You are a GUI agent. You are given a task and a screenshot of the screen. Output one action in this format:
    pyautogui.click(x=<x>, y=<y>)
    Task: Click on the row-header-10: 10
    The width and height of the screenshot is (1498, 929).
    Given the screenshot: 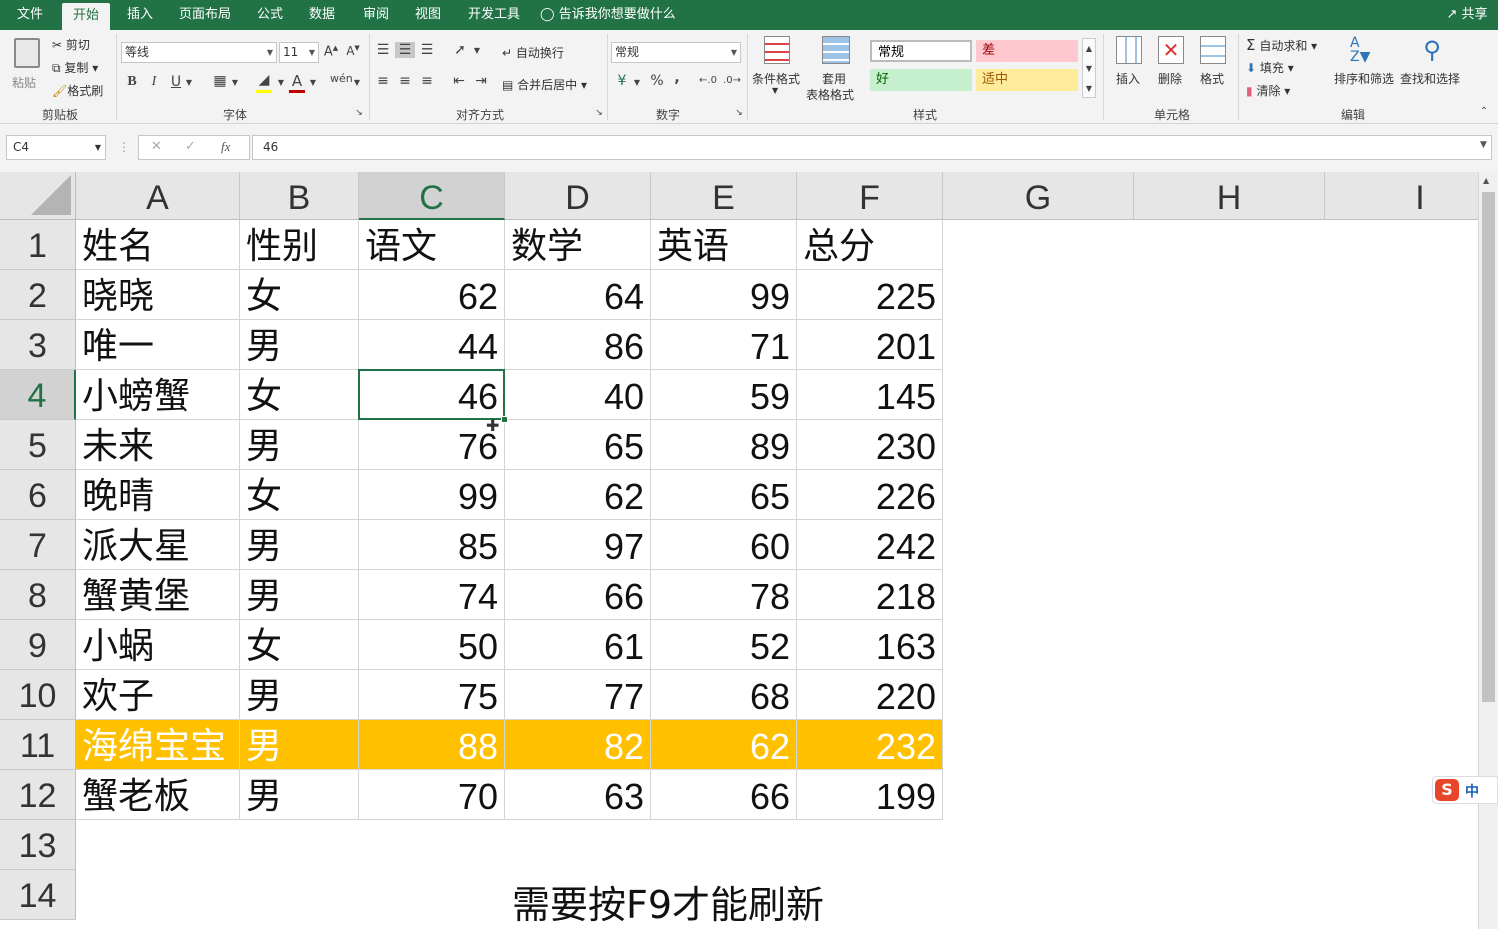 What is the action you would take?
    pyautogui.click(x=38, y=695)
    